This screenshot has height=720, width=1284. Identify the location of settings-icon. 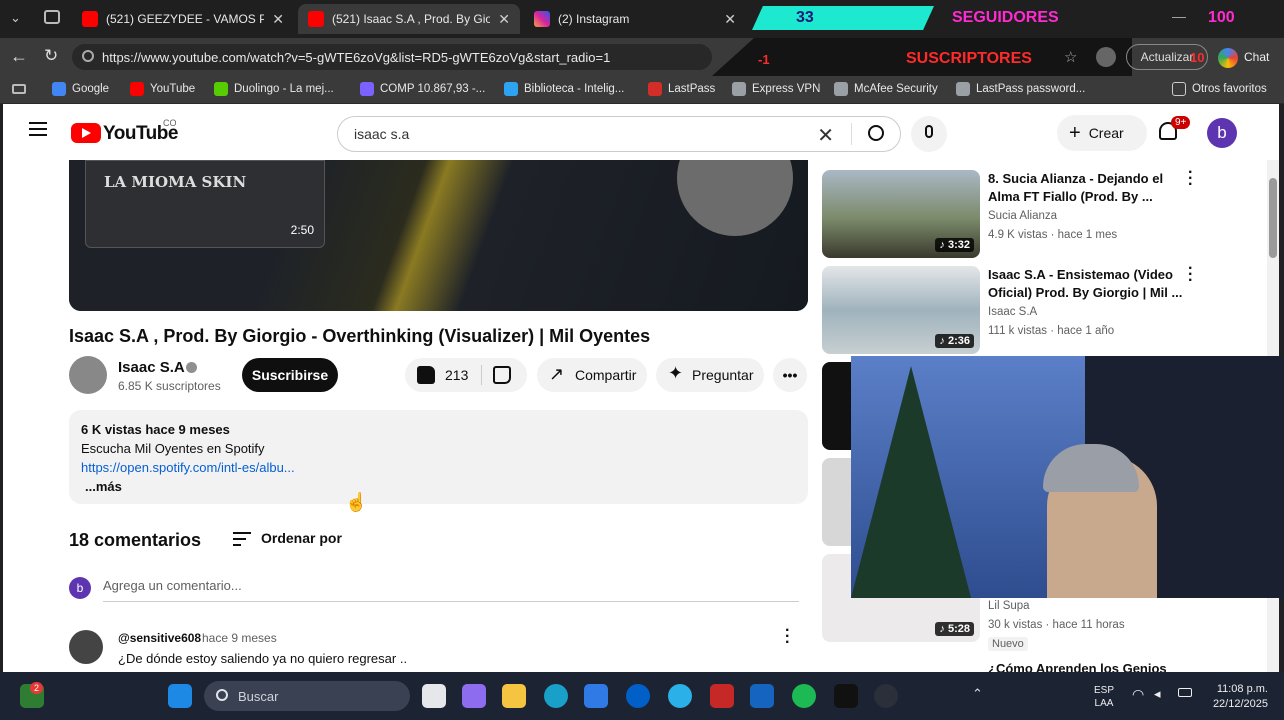
(886, 696).